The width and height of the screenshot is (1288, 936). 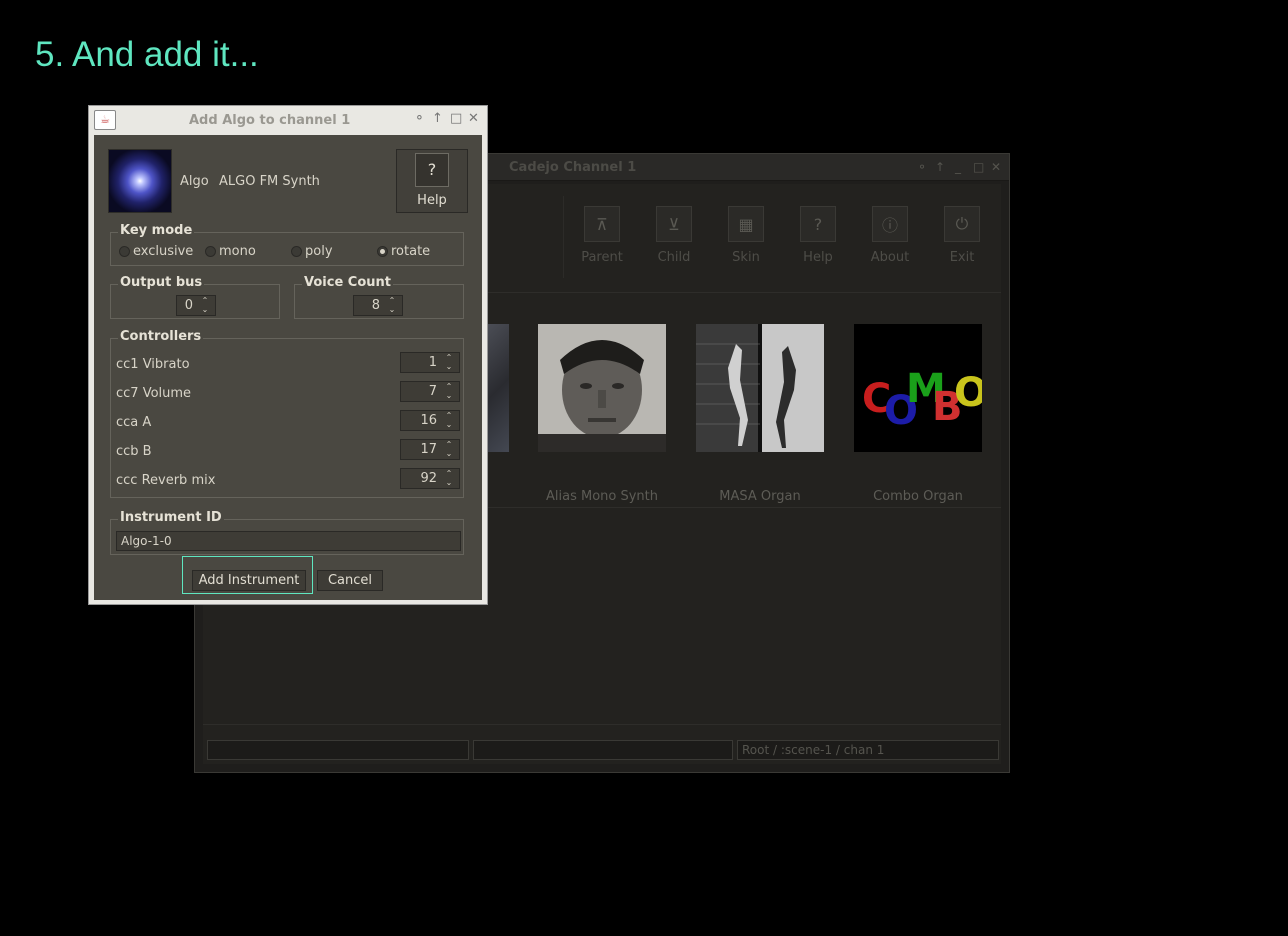 I want to click on skin-button: ▦ Skin, so click(x=746, y=235).